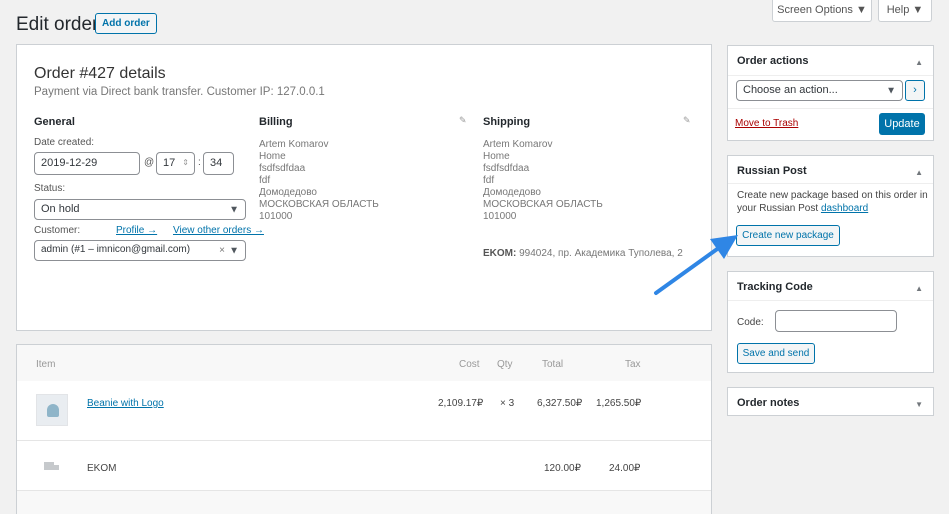 The width and height of the screenshot is (949, 514). Describe the element at coordinates (461, 403) in the screenshot. I see `product-cost: 2,109.17₽` at that location.